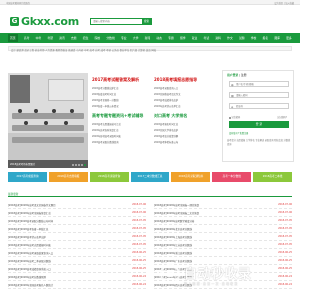  What do you see at coordinates (166, 100) in the screenshot?
I see `news-link: 2018高考成绩排名出炉` at bounding box center [166, 100].